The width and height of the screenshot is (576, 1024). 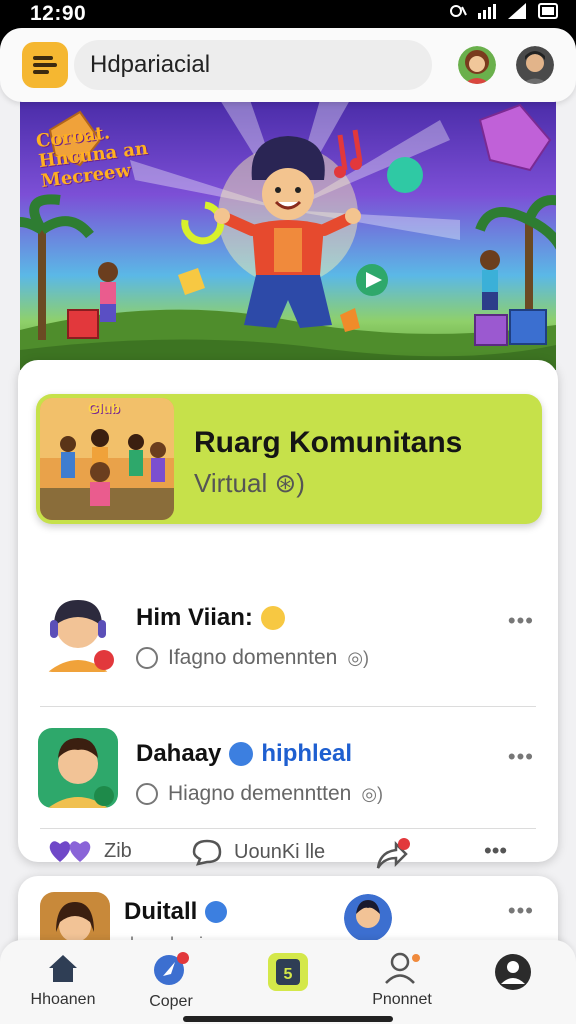 I want to click on post-author: Him Viian:, so click(x=210, y=618).